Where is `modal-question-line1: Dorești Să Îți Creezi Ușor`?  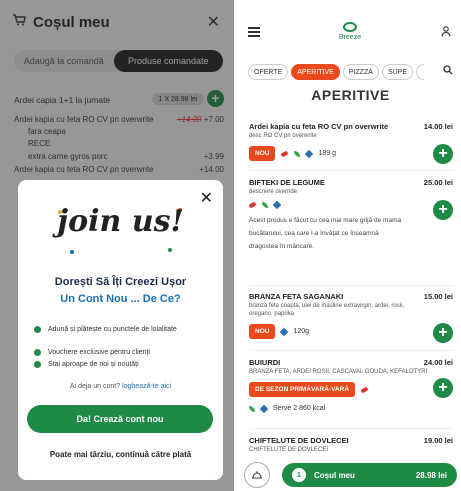
modal-question-line1: Dorești Să Îți Creezi Ușor is located at coordinates (120, 282).